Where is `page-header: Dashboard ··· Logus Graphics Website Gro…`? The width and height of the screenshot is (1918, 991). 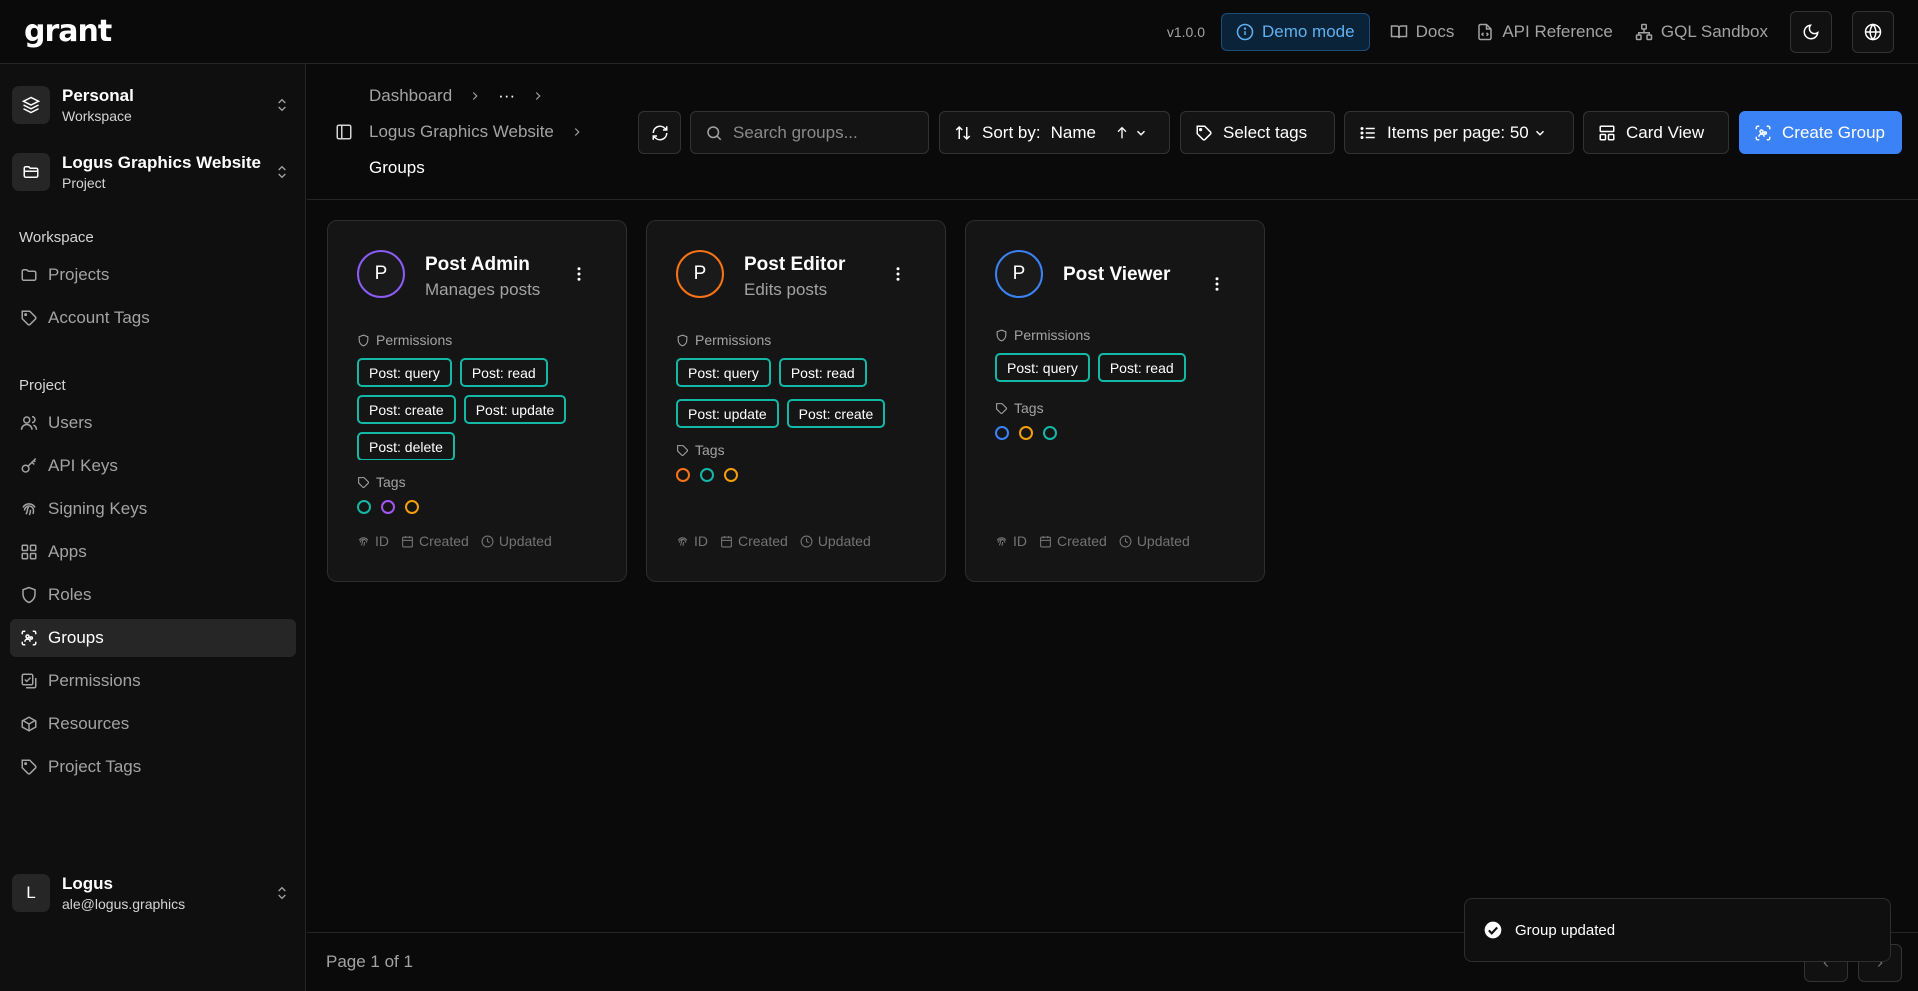 page-header: Dashboard ··· Logus Graphics Website Gro… is located at coordinates (1112, 132).